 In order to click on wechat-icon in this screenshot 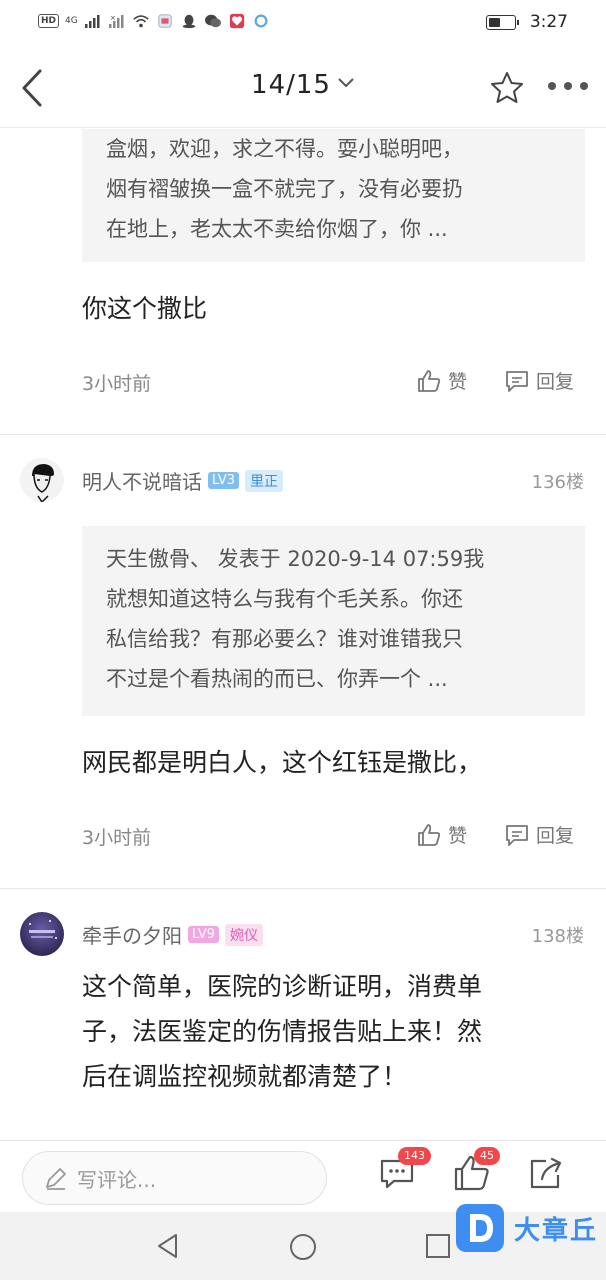, I will do `click(212, 21)`.